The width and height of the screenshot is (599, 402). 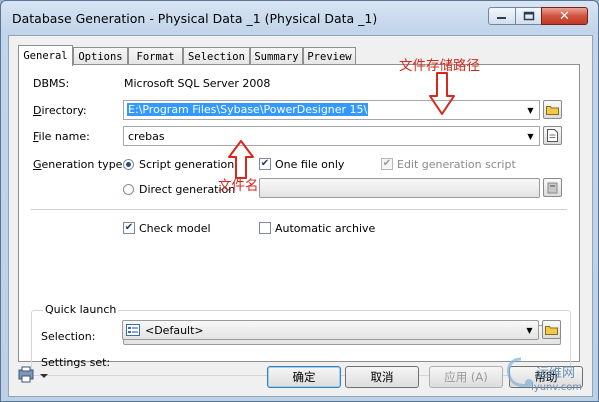 What do you see at coordinates (556, 373) in the screenshot?
I see `watermark-text: 运维网` at bounding box center [556, 373].